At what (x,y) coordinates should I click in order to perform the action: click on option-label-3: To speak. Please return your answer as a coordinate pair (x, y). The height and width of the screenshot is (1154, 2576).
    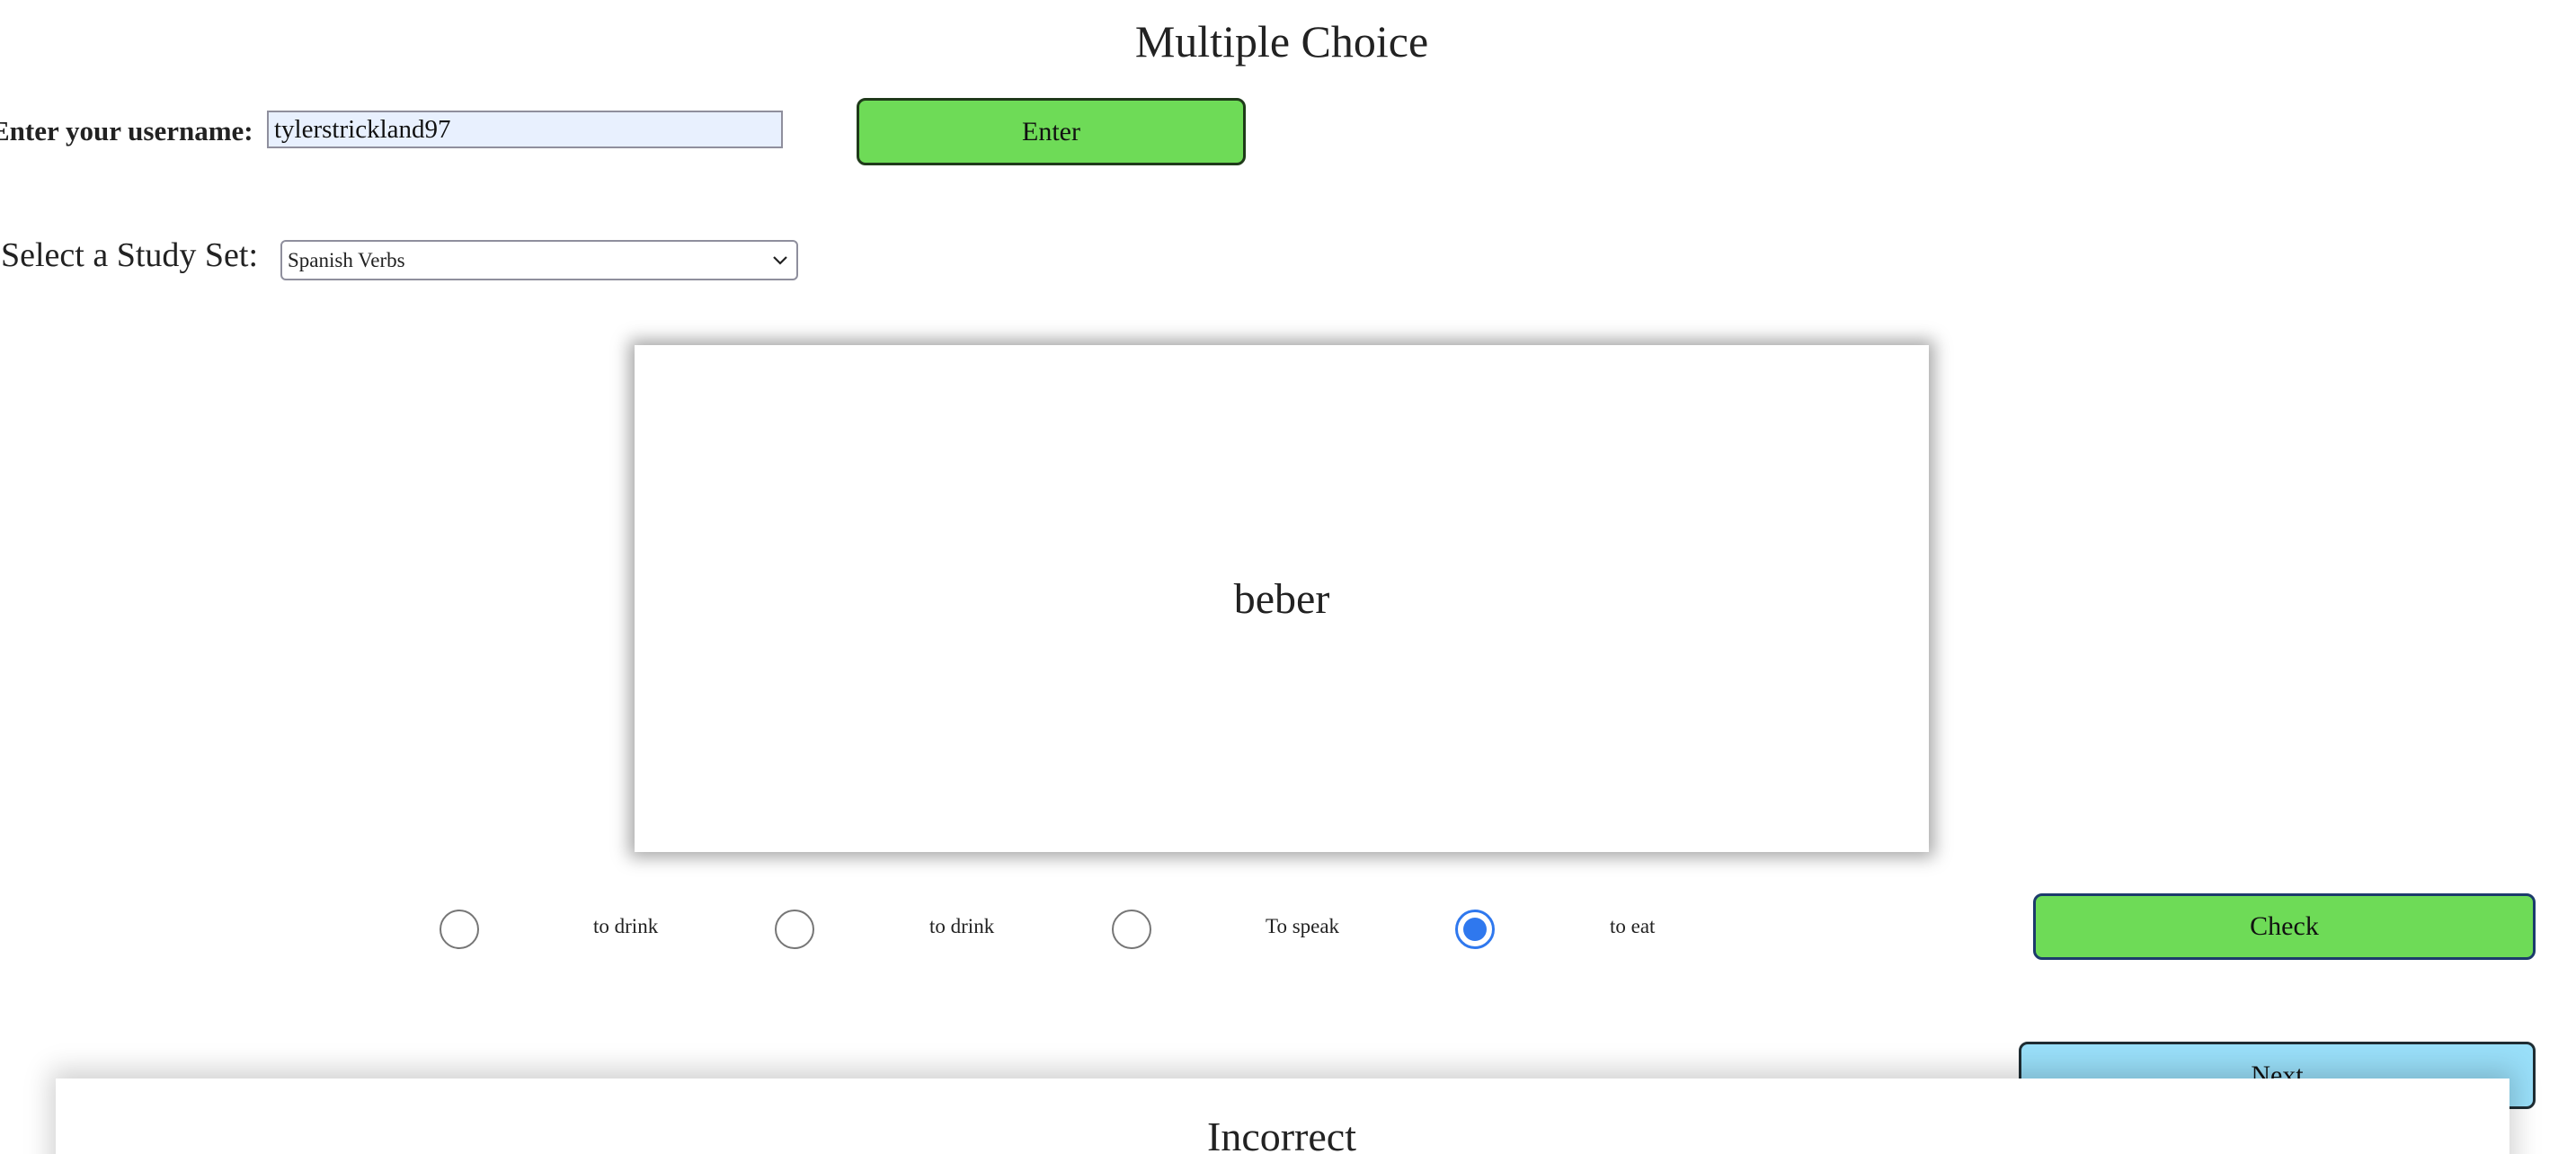
    Looking at the image, I should click on (1303, 926).